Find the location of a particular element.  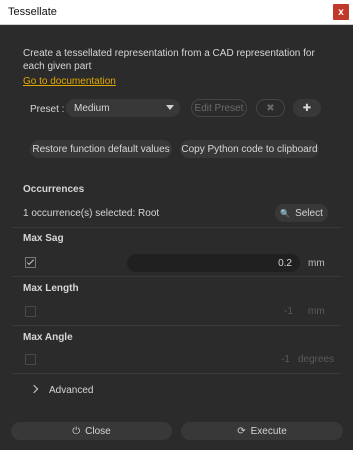

max-length-checkbox is located at coordinates (30, 311).